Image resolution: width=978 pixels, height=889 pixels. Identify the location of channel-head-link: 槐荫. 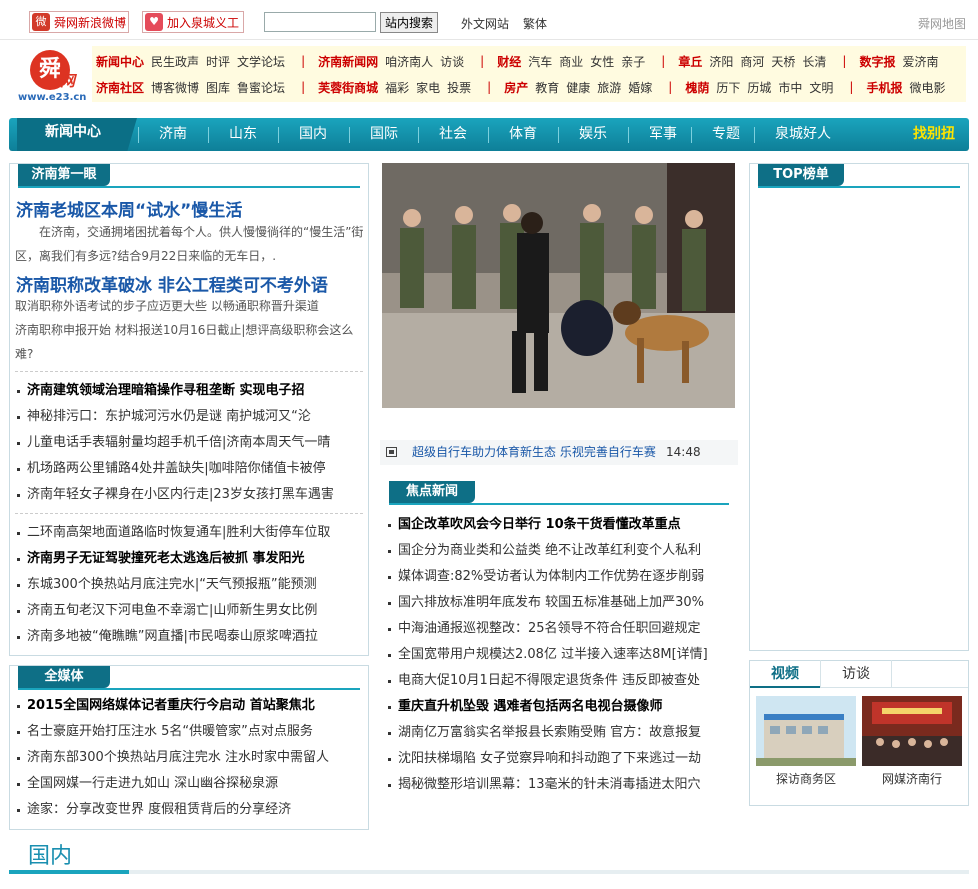
(697, 87).